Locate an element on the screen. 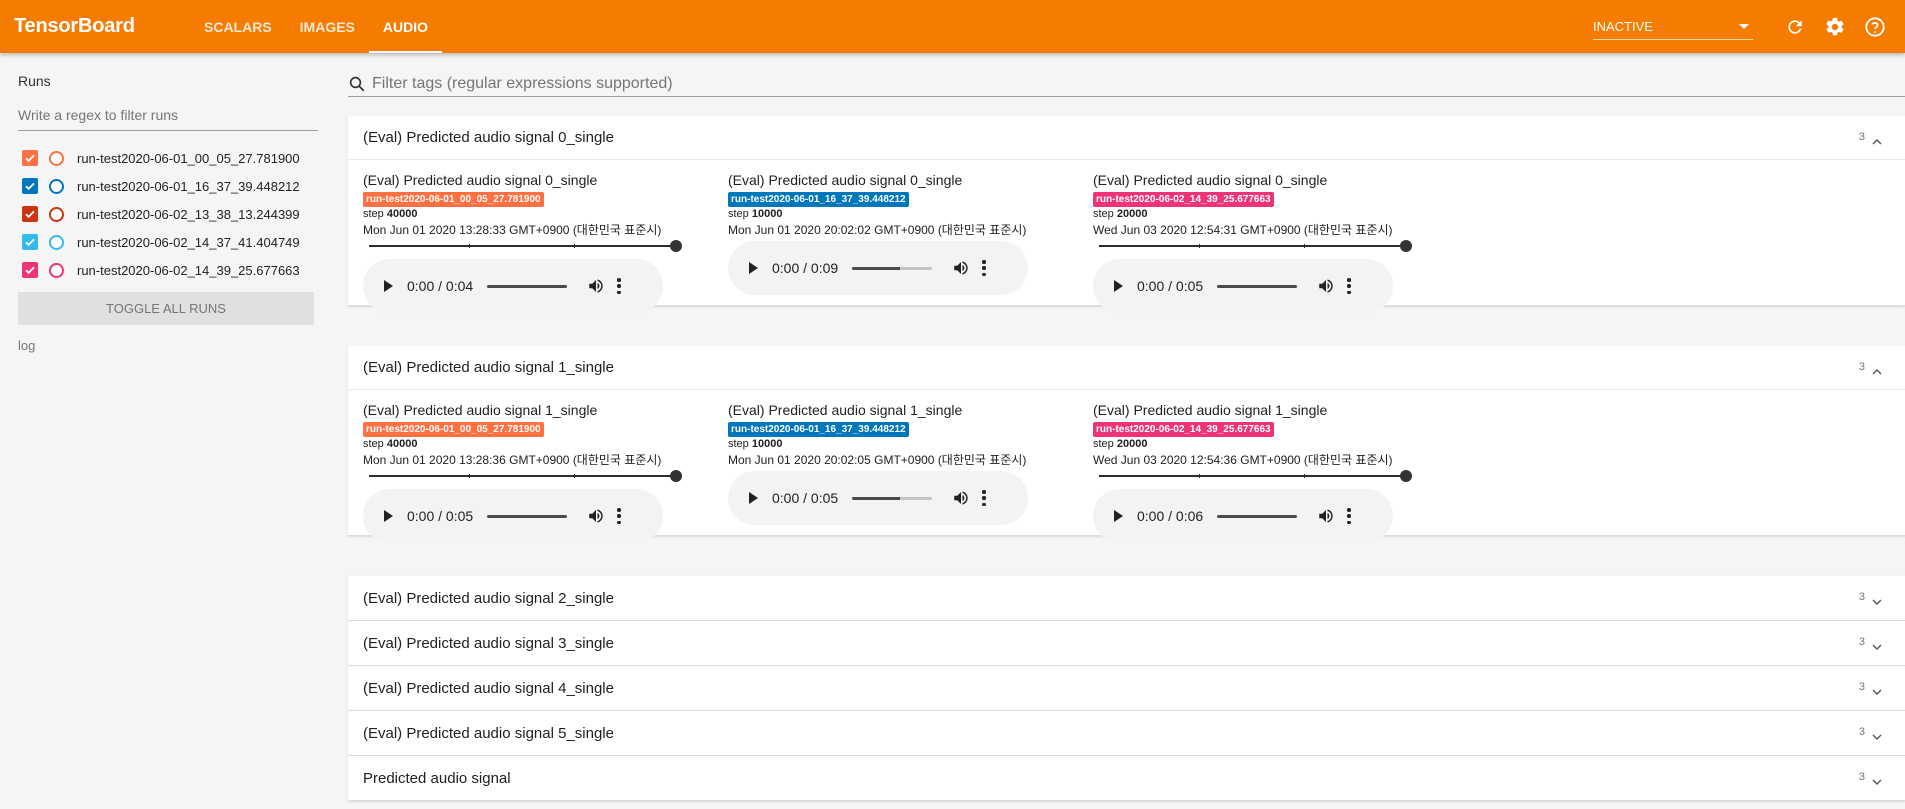 The height and width of the screenshot is (809, 1905). pane-title: (Eval) Predicted audio signal 4_single is located at coordinates (488, 688).